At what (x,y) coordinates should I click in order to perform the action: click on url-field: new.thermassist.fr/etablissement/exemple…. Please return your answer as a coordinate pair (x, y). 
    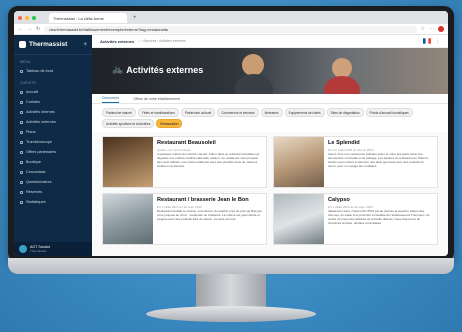
    Looking at the image, I should click on (230, 29).